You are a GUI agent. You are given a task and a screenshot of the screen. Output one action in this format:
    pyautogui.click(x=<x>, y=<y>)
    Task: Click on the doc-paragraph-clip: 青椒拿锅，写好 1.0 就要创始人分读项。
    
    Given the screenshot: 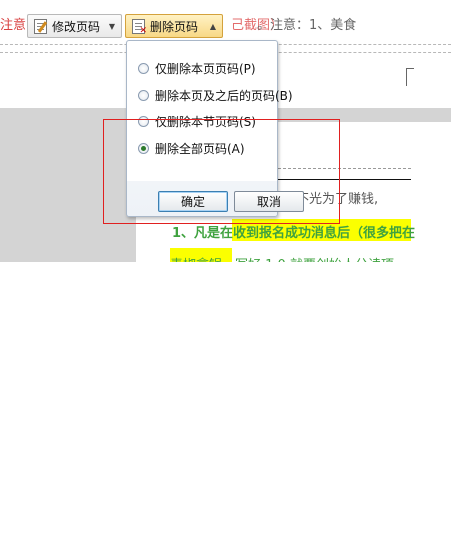 What is the action you would take?
    pyautogui.click(x=290, y=255)
    